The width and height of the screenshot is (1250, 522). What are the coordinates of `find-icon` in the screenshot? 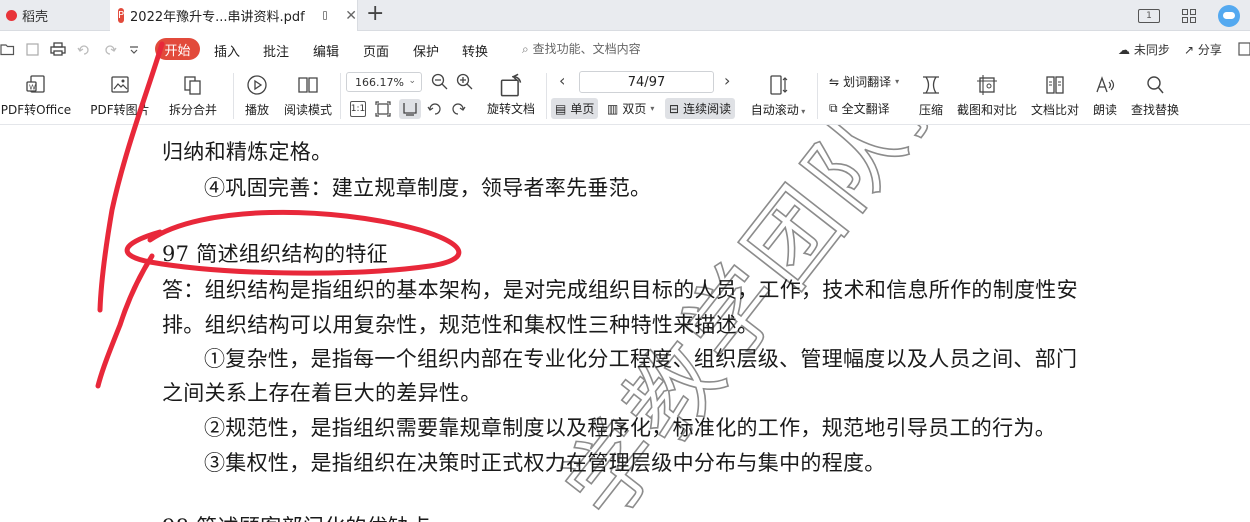 It's located at (1155, 85).